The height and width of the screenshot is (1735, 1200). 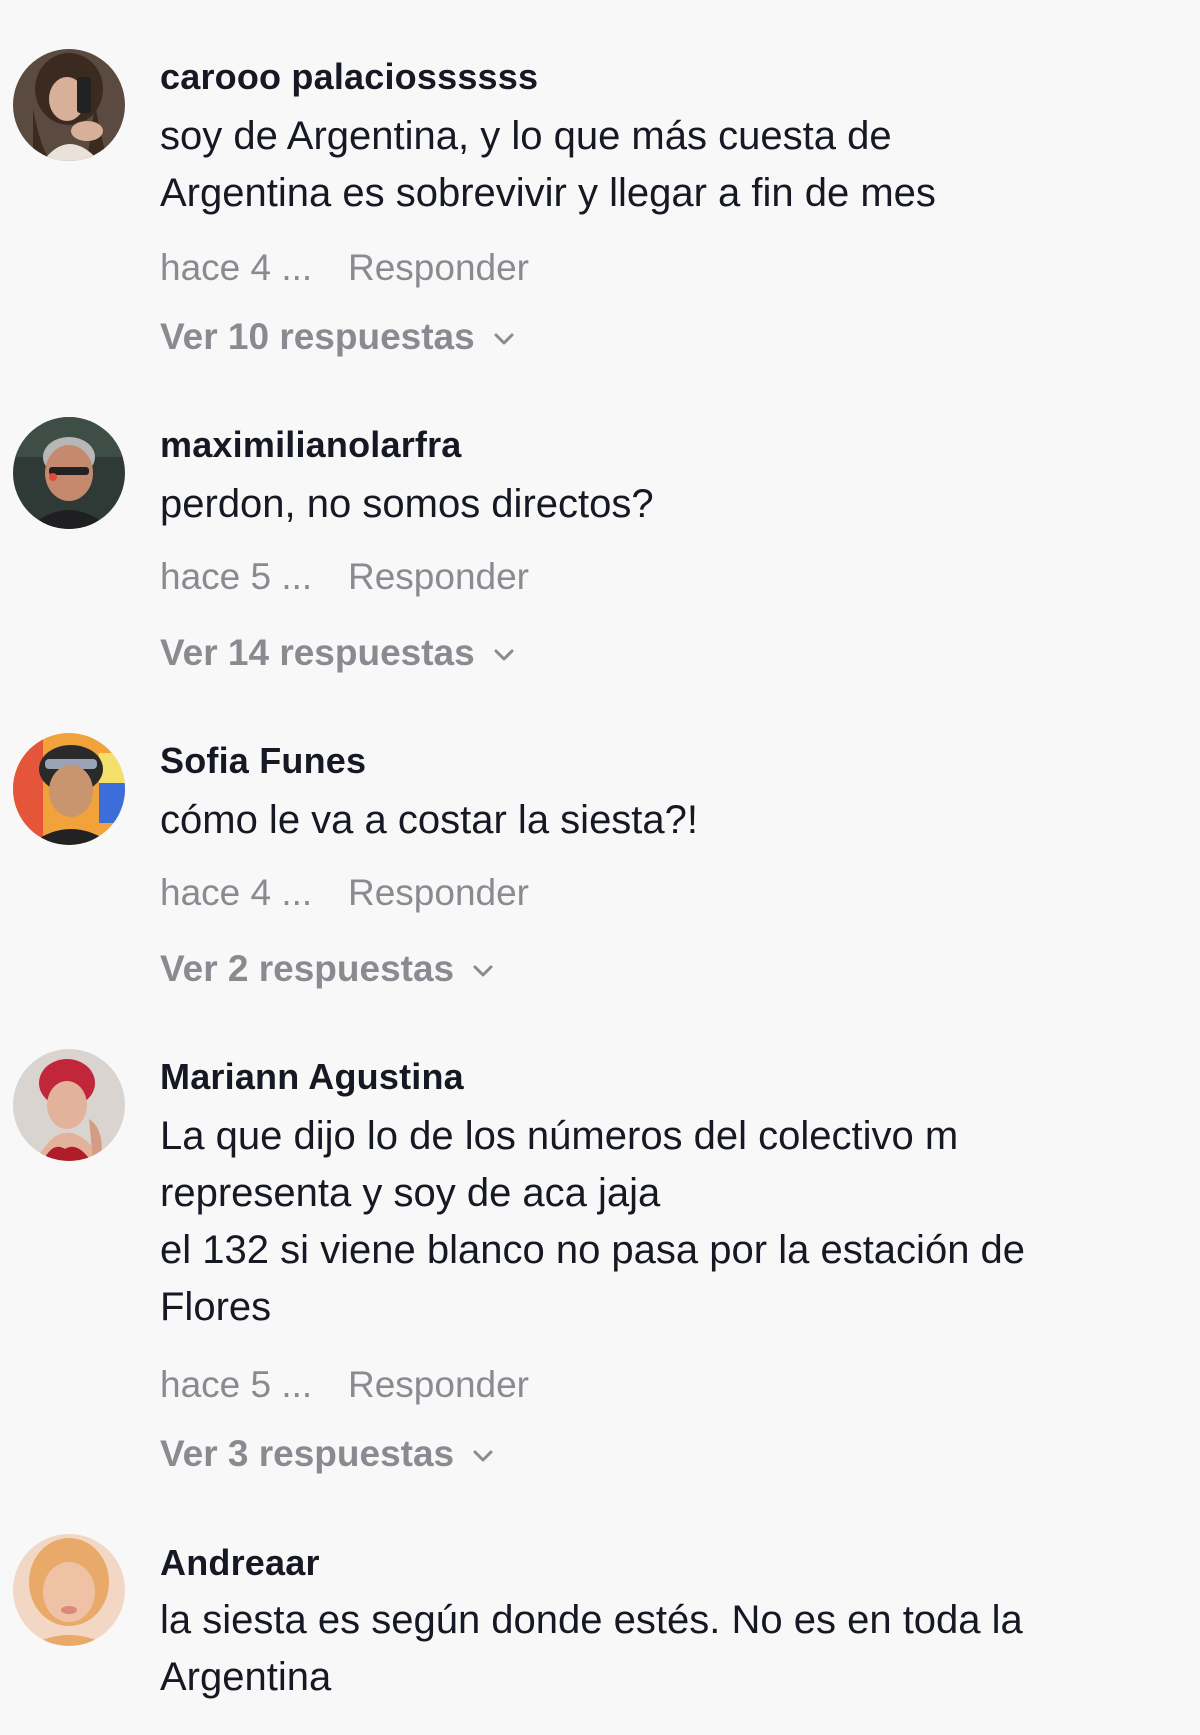 I want to click on comment-username: maximilianolarfra, so click(x=311, y=445).